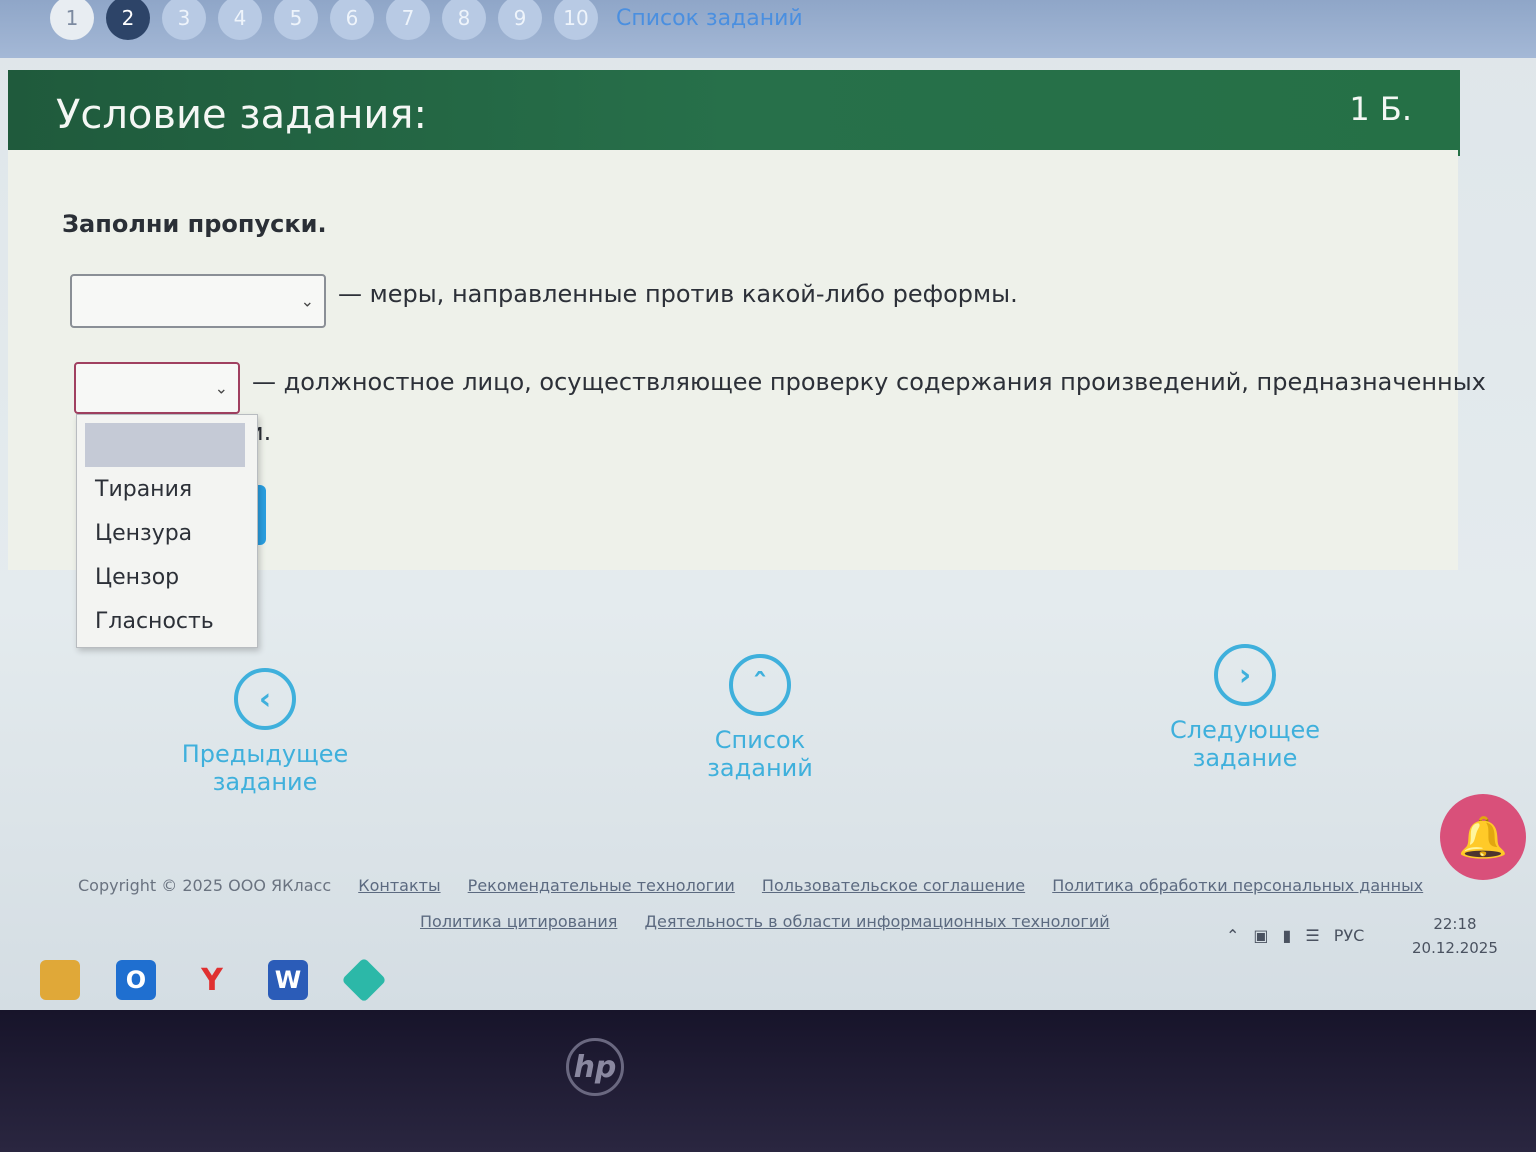  What do you see at coordinates (1237, 885) in the screenshot?
I see `footer-link-privacy: Политика обработки персональных данных` at bounding box center [1237, 885].